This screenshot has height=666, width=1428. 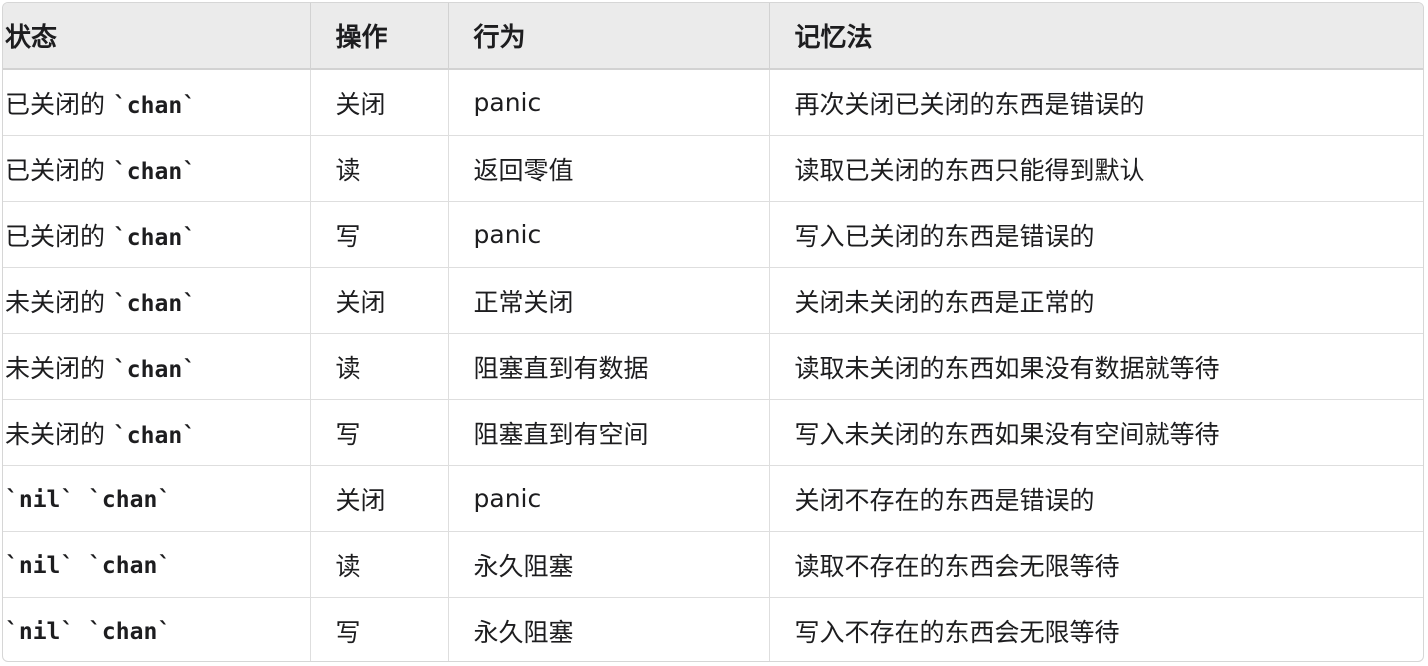 I want to click on table-row: 已关闭的 `chan` 写 panic 写入已关闭的东西是错误的, so click(x=713, y=234).